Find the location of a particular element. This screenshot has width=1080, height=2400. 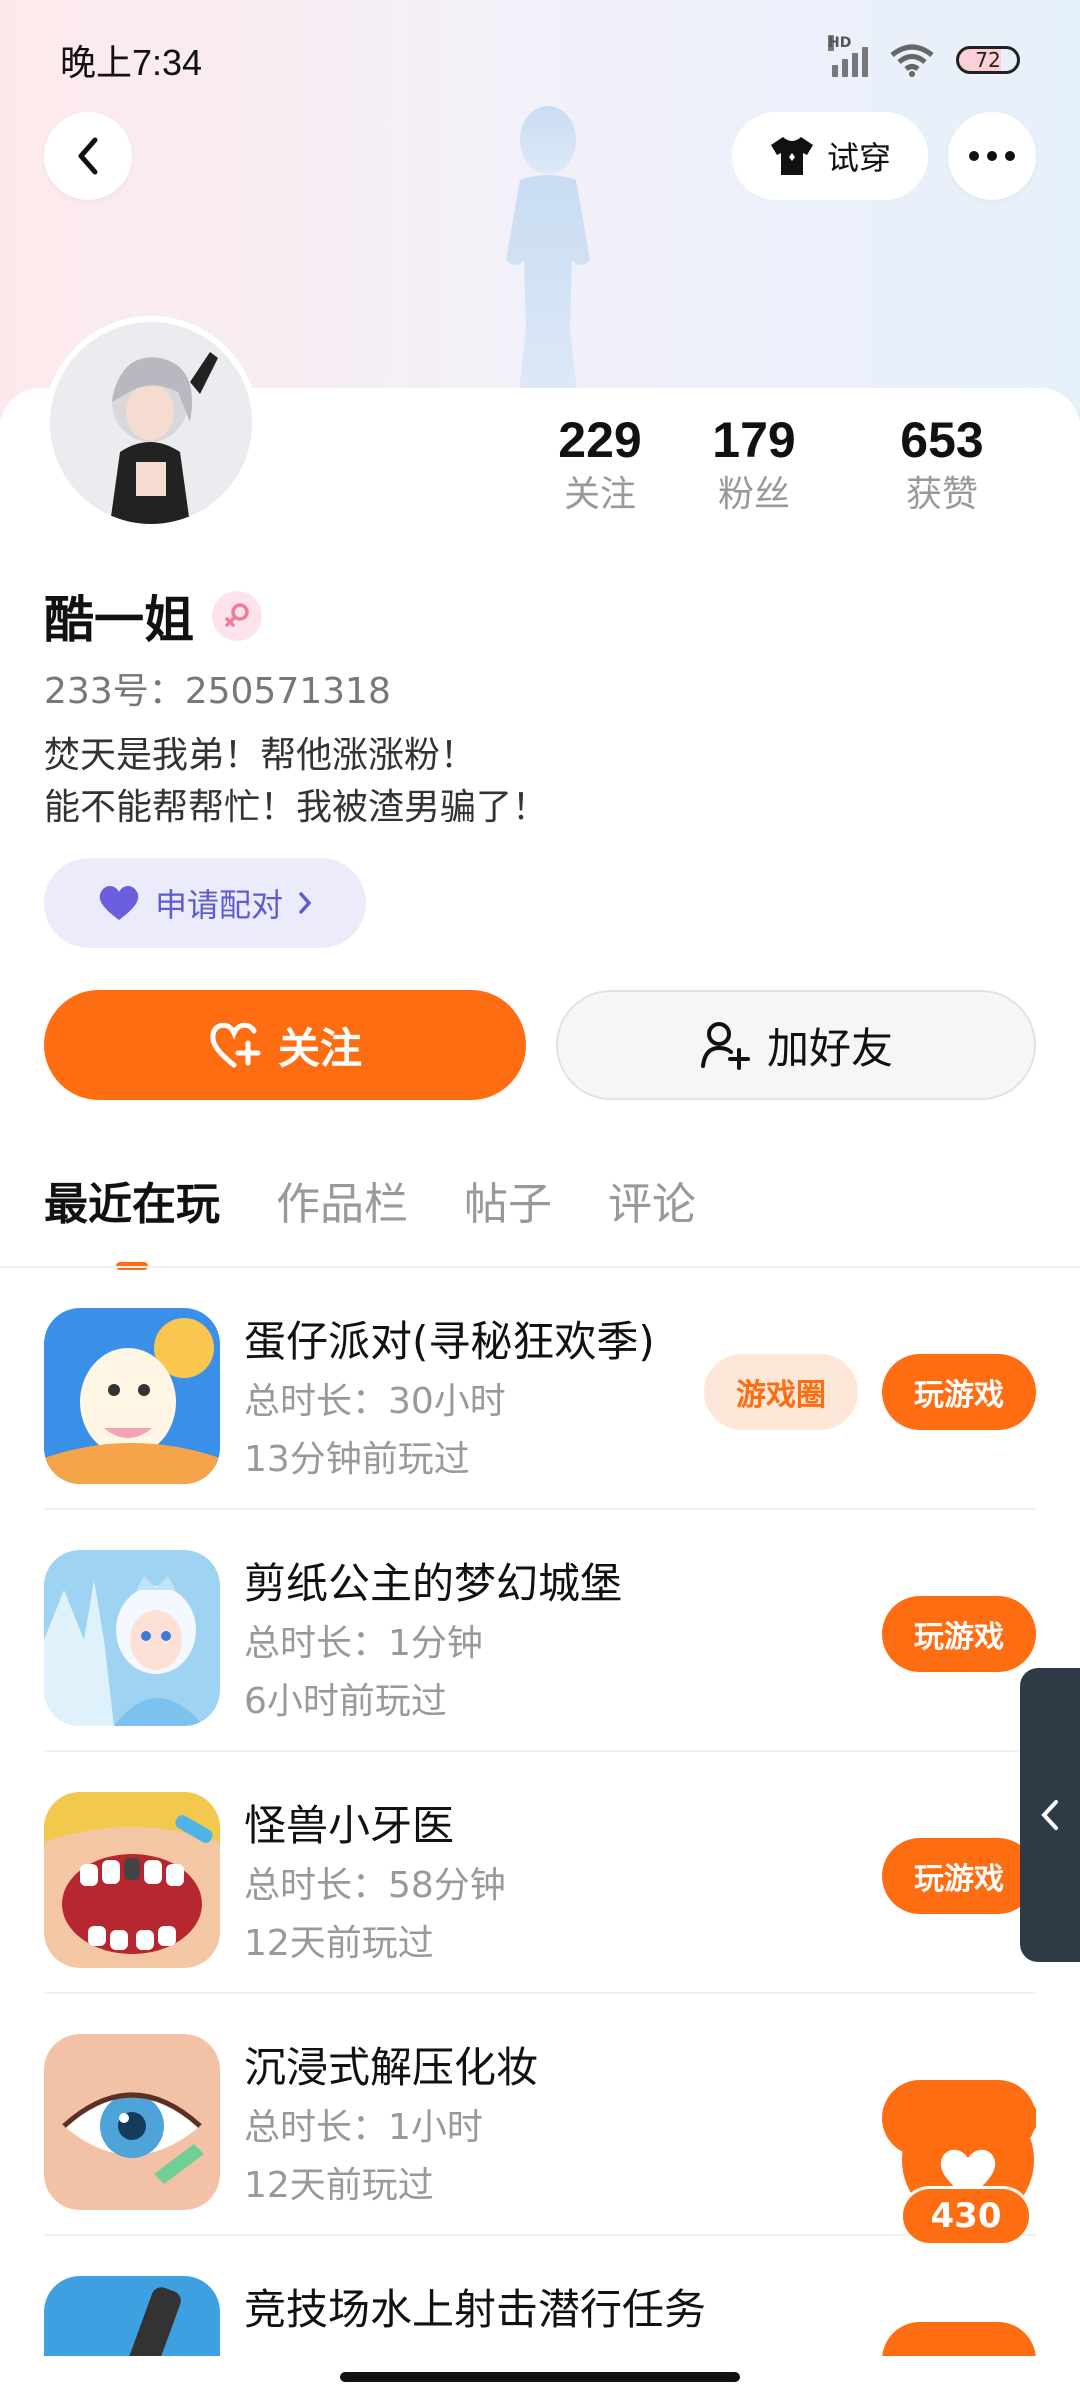

game-item: 沉浸式解压化妆 总时长：1小时 12天前玩过 玩游戏 is located at coordinates (540, 2115).